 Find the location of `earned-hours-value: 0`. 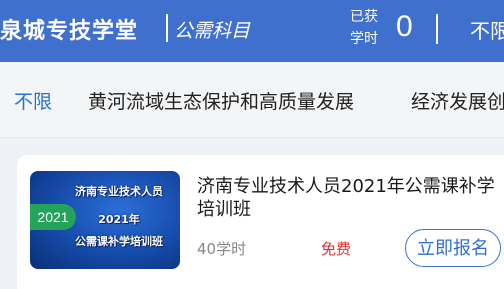

earned-hours-value: 0 is located at coordinates (404, 26).